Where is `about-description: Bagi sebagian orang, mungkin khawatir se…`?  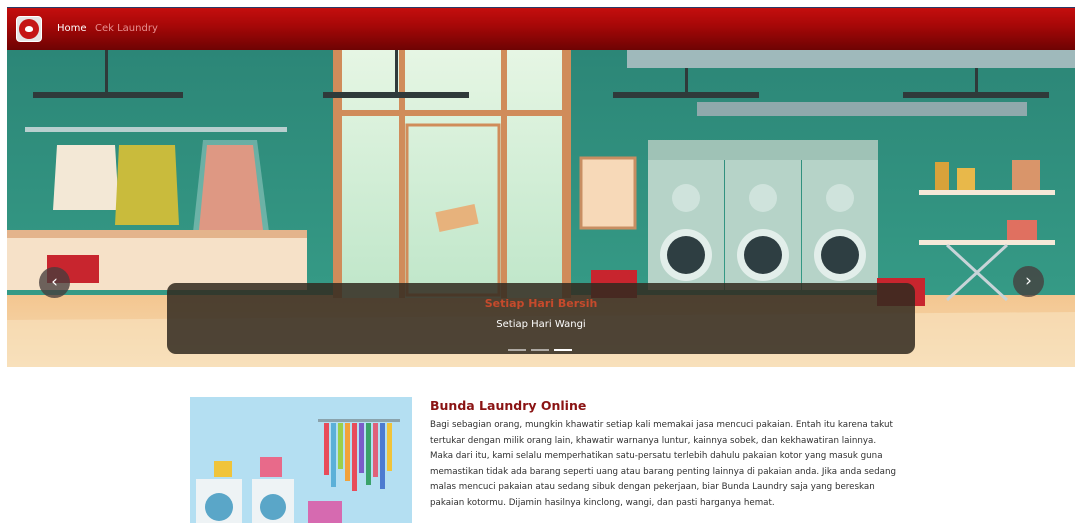
about-description: Bagi sebagian orang, mungkin khawatir se… is located at coordinates (663, 464).